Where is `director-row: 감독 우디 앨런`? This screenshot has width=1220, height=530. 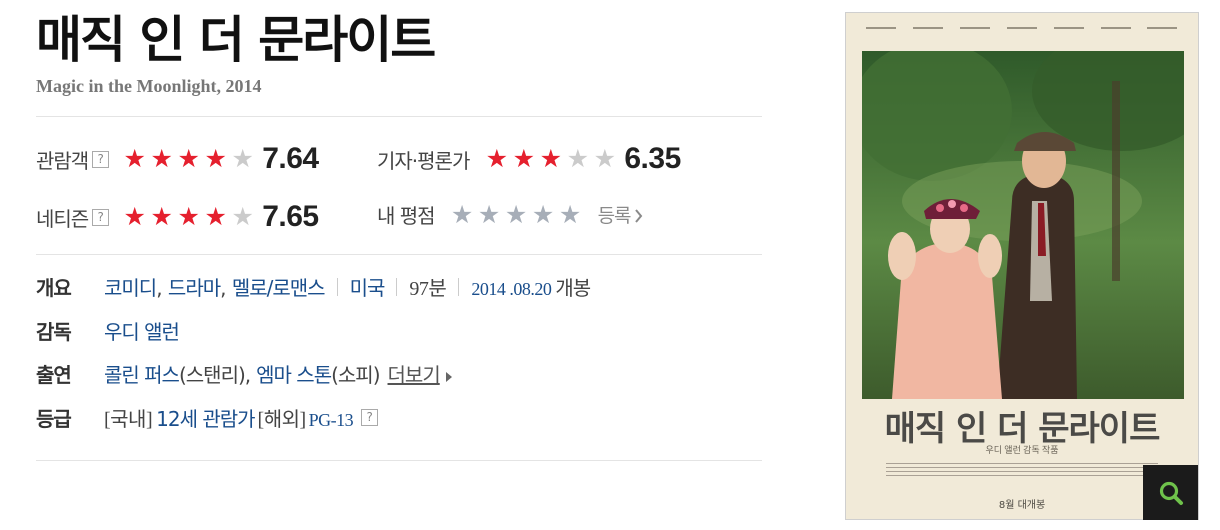
director-row: 감독 우디 앨런 is located at coordinates (108, 330).